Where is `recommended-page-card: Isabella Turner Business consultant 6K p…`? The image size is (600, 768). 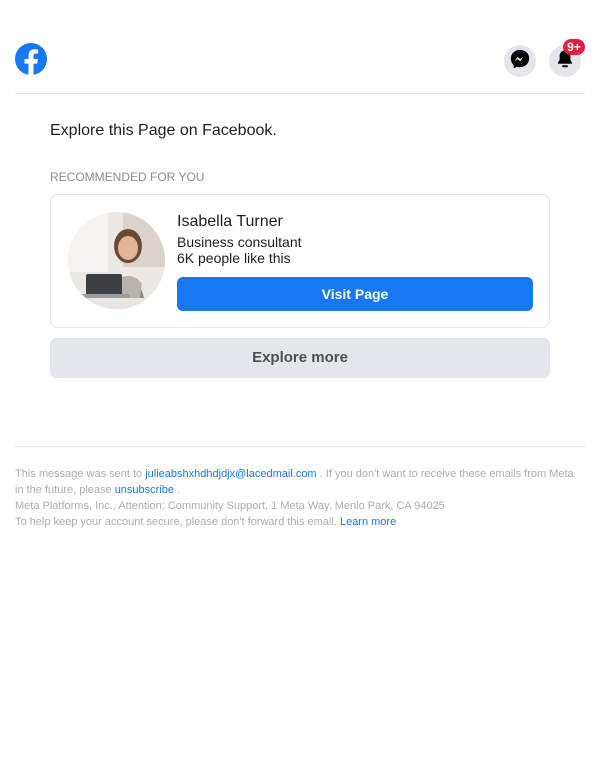 recommended-page-card: Isabella Turner Business consultant 6K p… is located at coordinates (300, 261).